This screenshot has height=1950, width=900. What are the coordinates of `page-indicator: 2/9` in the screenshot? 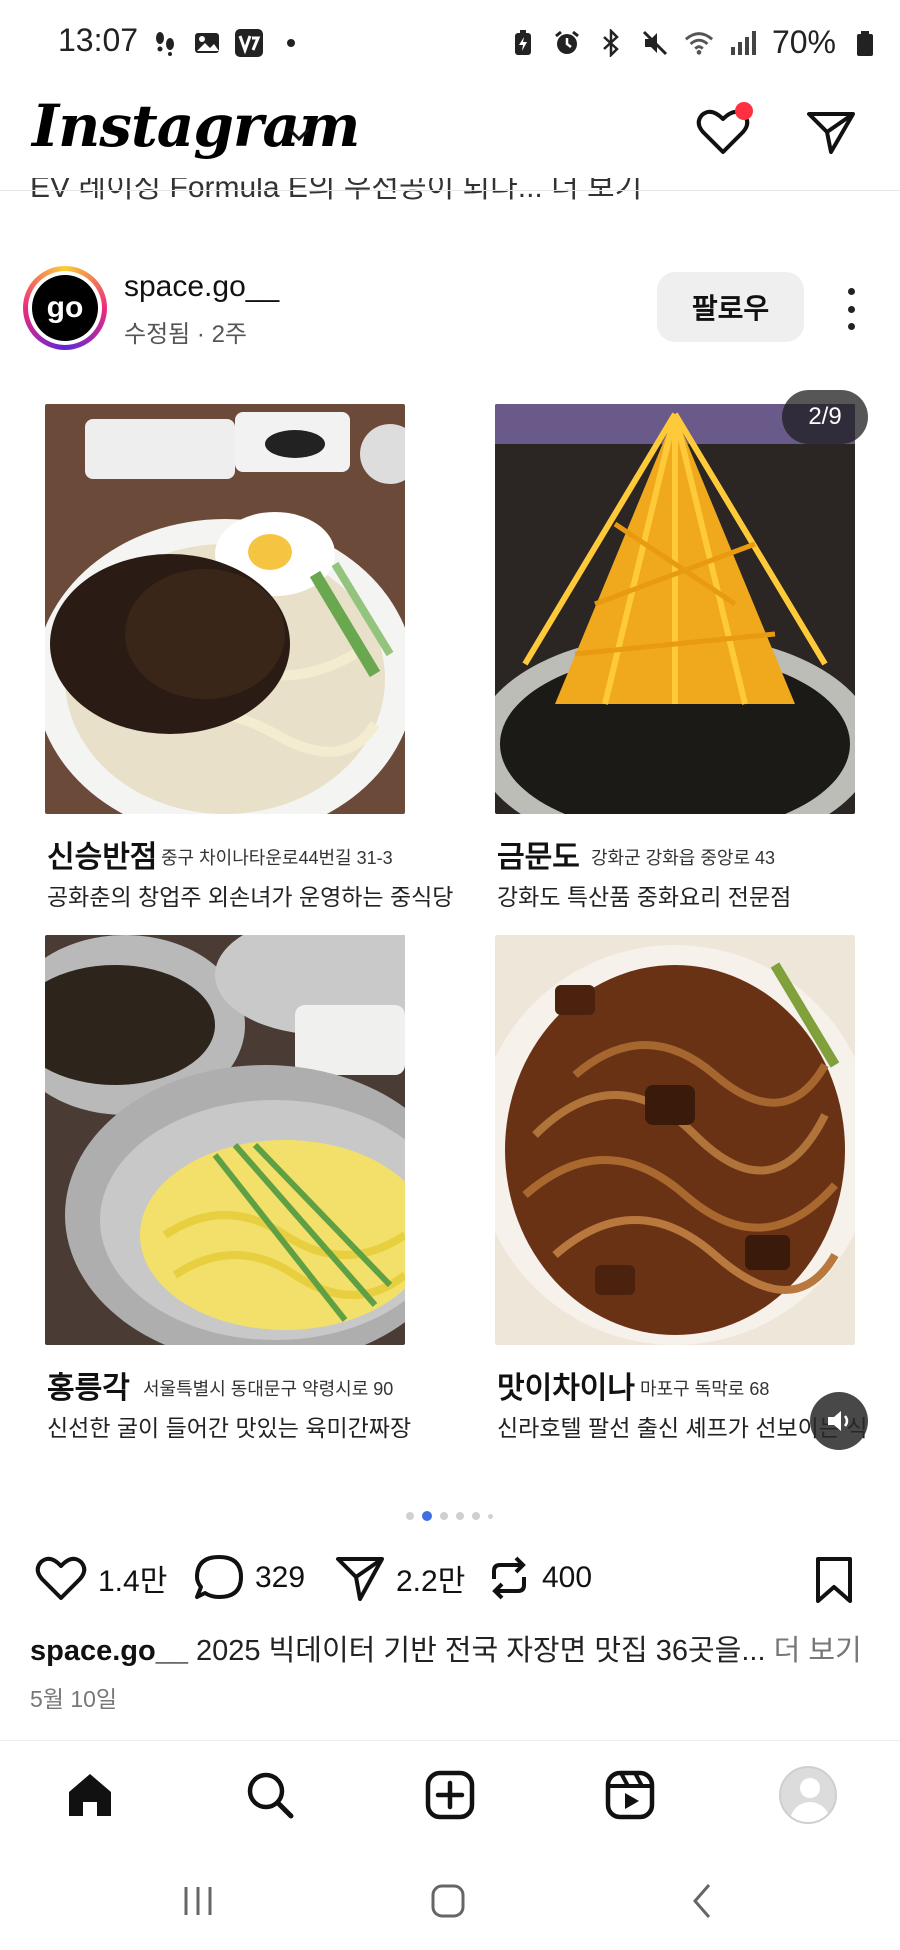 It's located at (825, 417).